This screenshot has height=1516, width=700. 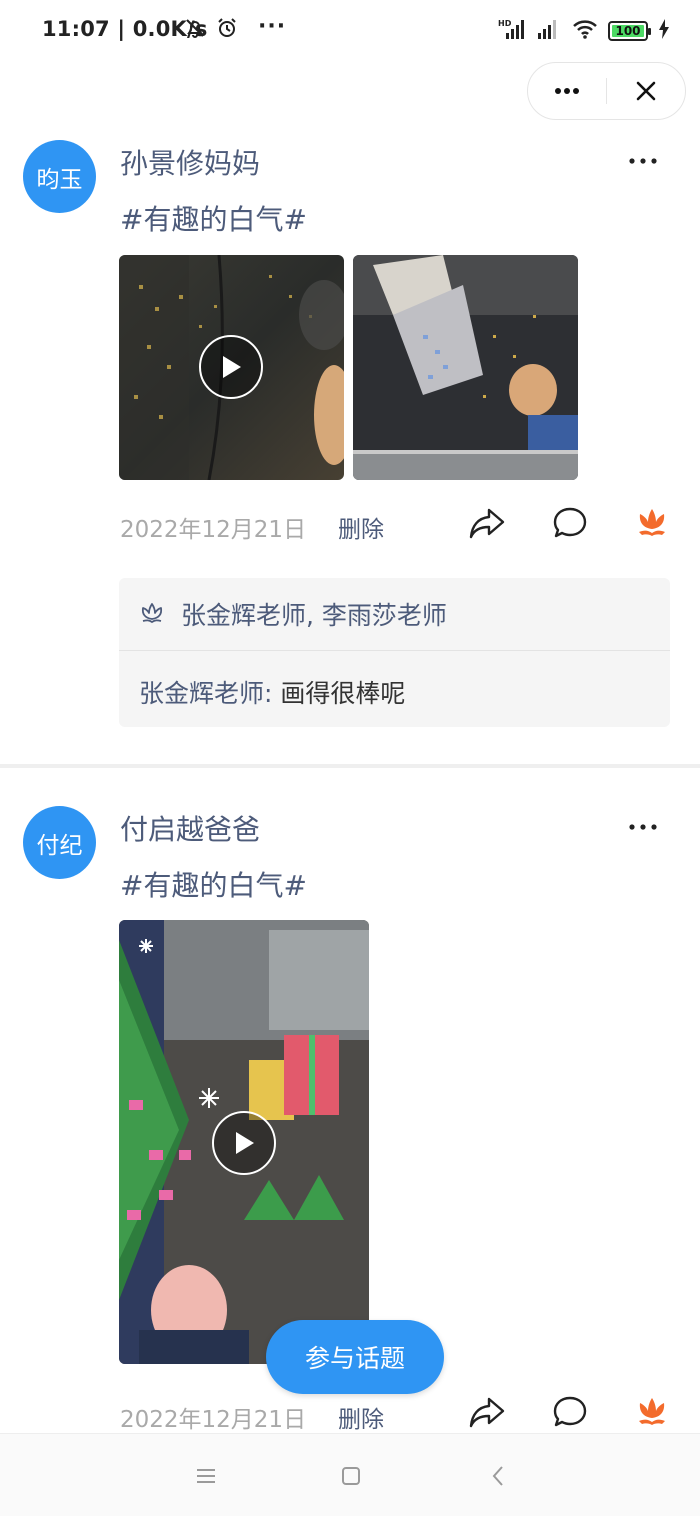 I want to click on menu-button, so click(x=206, y=1476).